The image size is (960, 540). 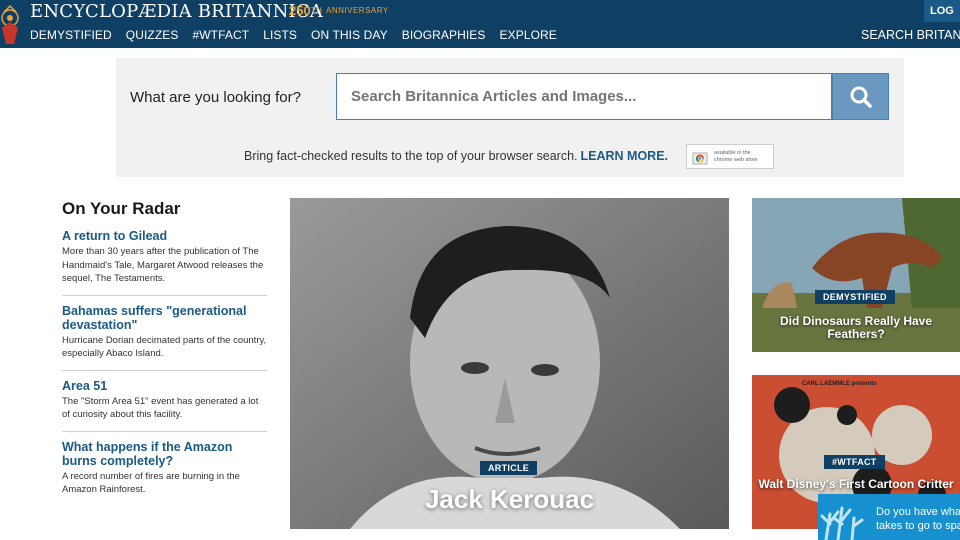 What do you see at coordinates (855, 297) in the screenshot?
I see `demystified-badge: DEMYSTIFIED` at bounding box center [855, 297].